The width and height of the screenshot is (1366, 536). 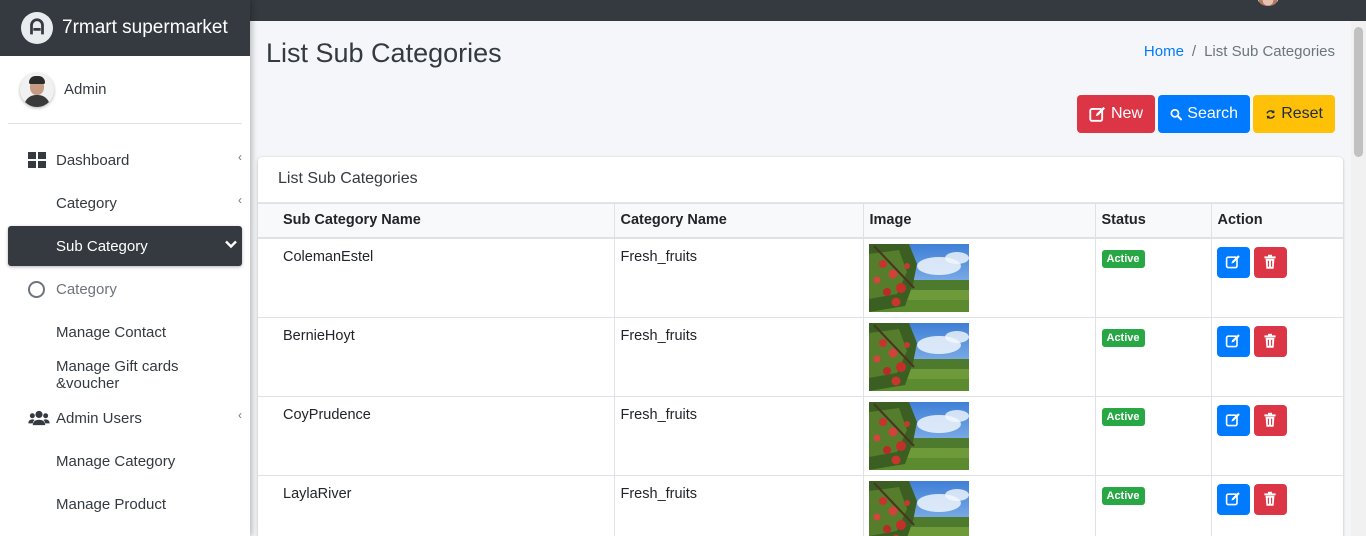 What do you see at coordinates (99, 418) in the screenshot?
I see `sidebar-item-label: Admin Users` at bounding box center [99, 418].